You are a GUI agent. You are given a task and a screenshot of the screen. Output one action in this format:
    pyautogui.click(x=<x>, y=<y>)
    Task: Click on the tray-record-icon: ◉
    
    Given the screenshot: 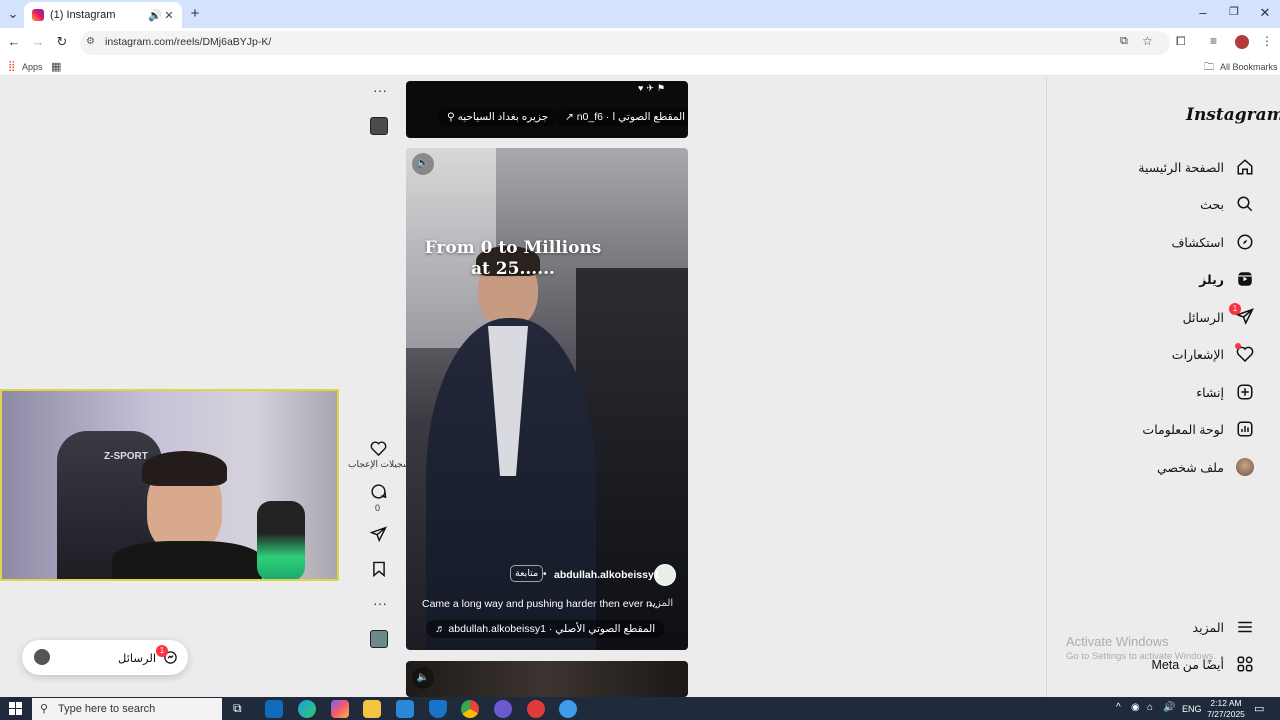 What is the action you would take?
    pyautogui.click(x=1135, y=707)
    